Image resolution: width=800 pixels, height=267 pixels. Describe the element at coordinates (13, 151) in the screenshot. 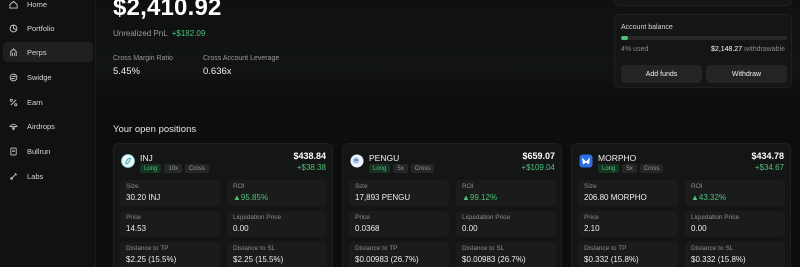

I see `book-icon` at that location.